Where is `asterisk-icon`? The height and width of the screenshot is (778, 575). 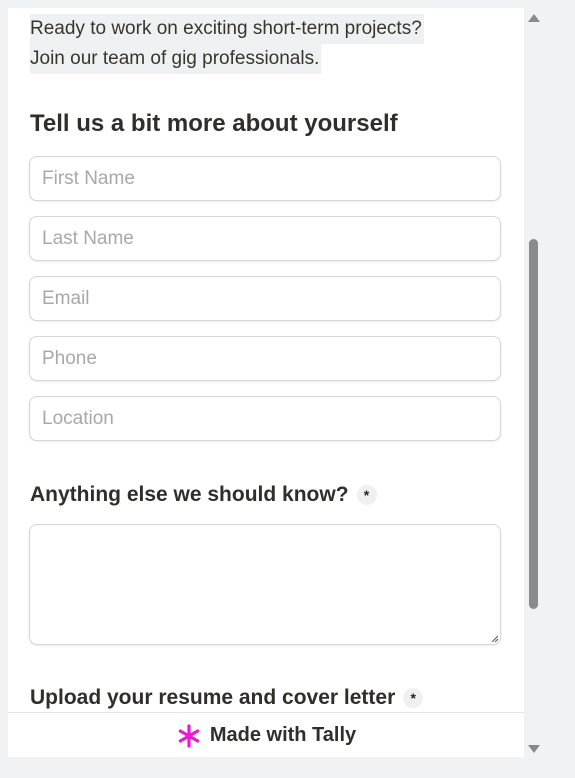 asterisk-icon is located at coordinates (189, 735).